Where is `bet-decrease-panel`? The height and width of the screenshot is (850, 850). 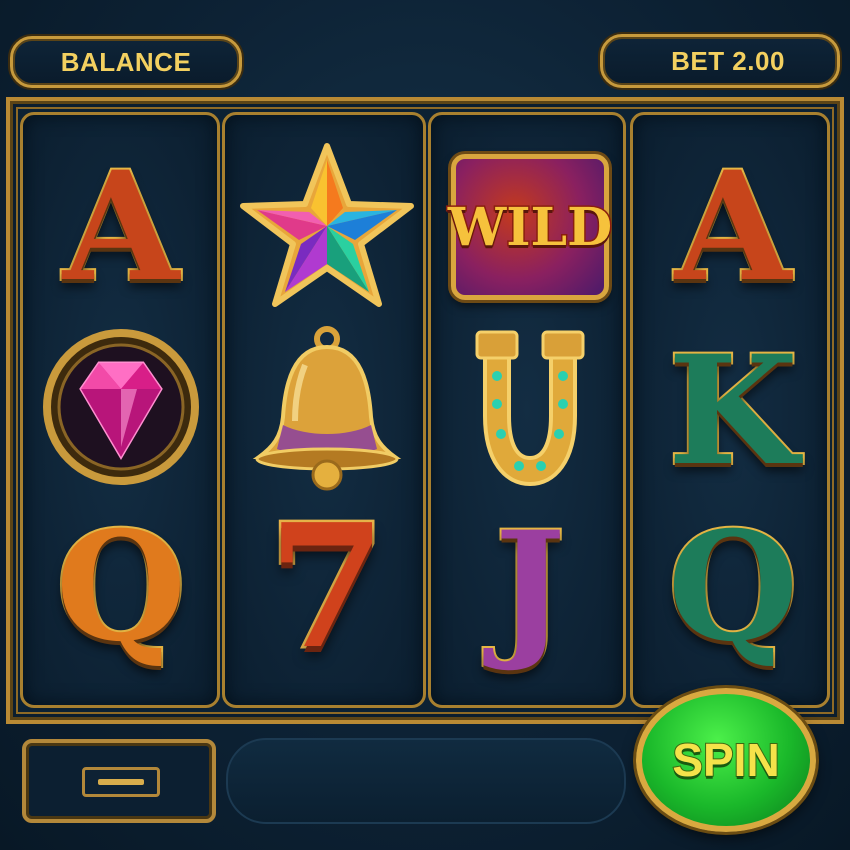
bet-decrease-panel is located at coordinates (119, 781).